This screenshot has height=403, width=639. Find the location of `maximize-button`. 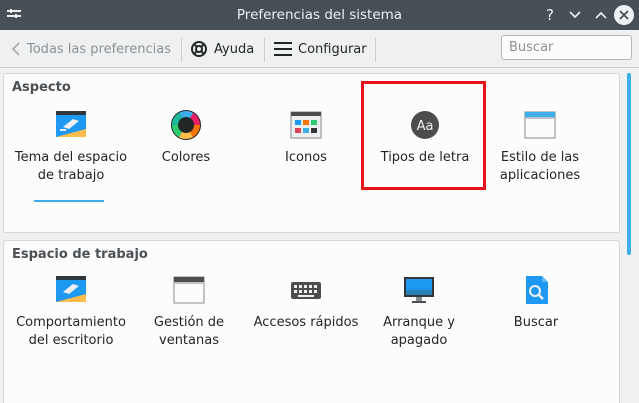

maximize-button is located at coordinates (601, 15).